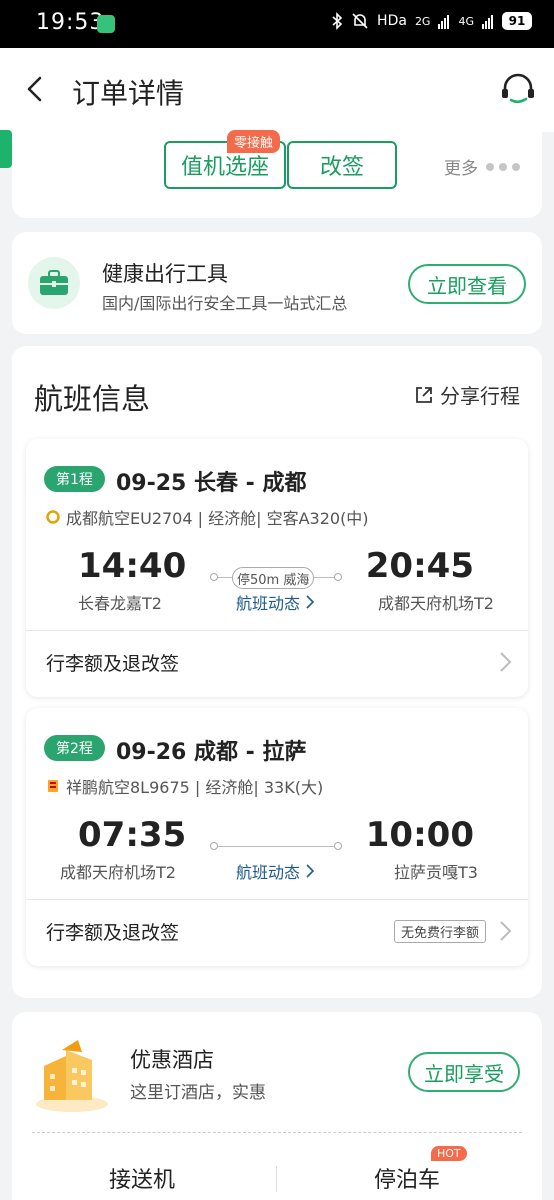 The width and height of the screenshot is (554, 1200). What do you see at coordinates (342, 165) in the screenshot?
I see `rebook-button: 改签` at bounding box center [342, 165].